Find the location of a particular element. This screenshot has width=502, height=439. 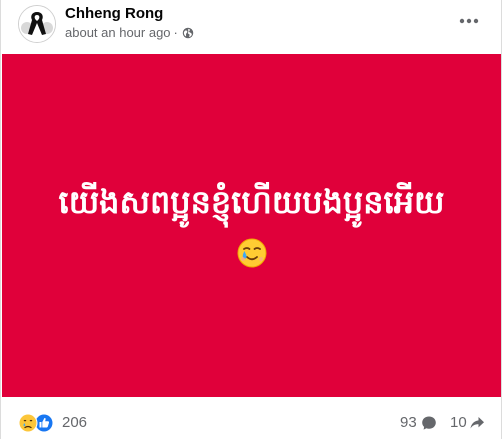

shares-count: 10 is located at coordinates (458, 423).